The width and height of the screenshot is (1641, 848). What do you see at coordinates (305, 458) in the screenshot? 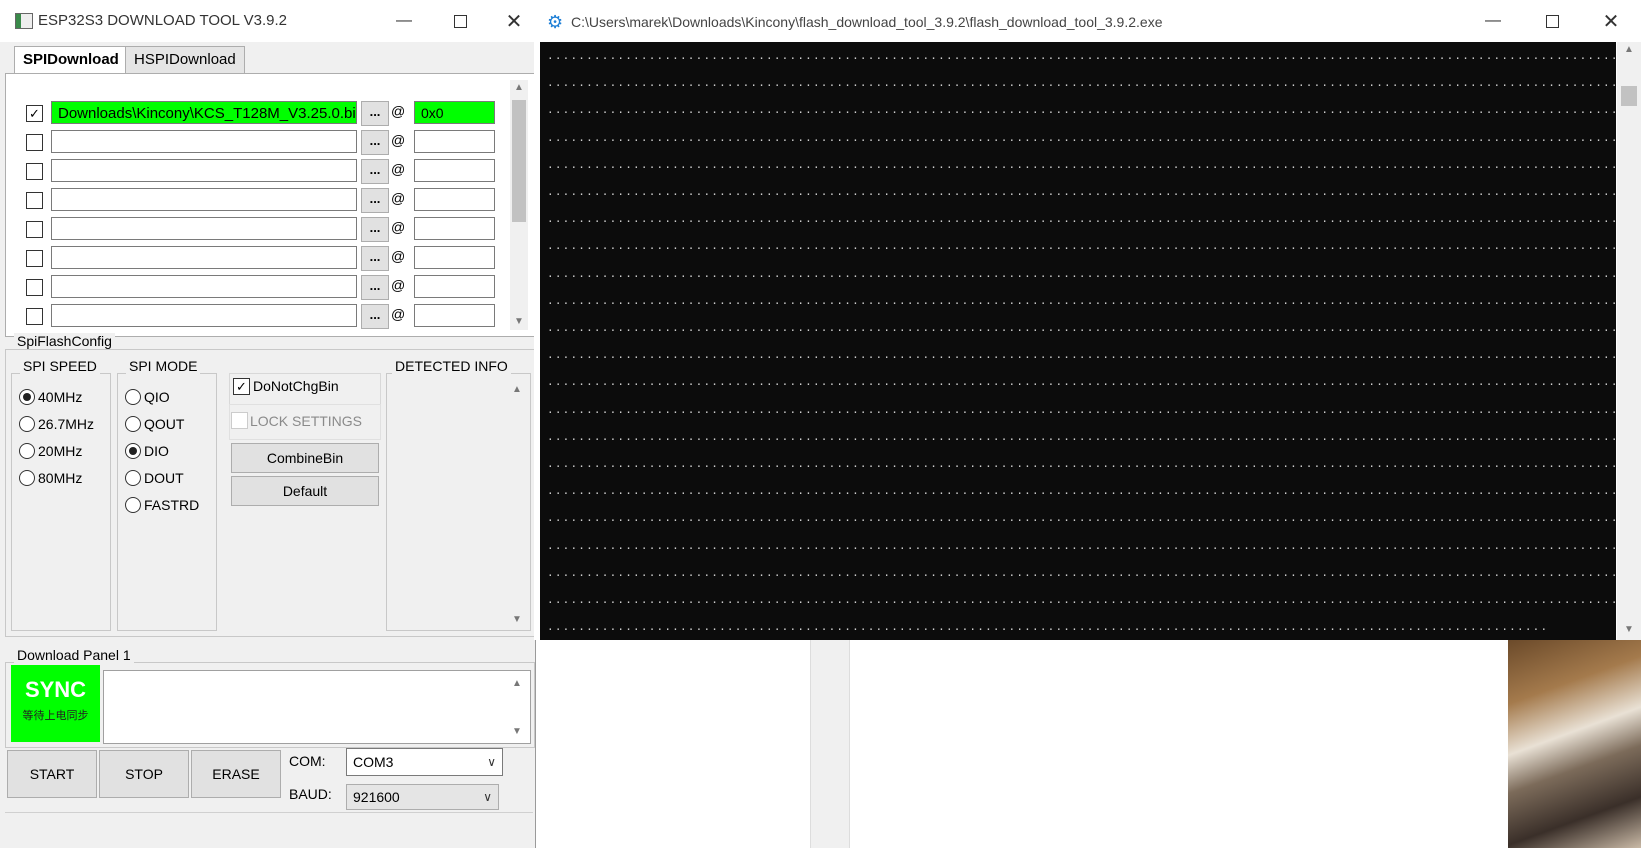
I see `combine-bin-button: CombineBin` at bounding box center [305, 458].